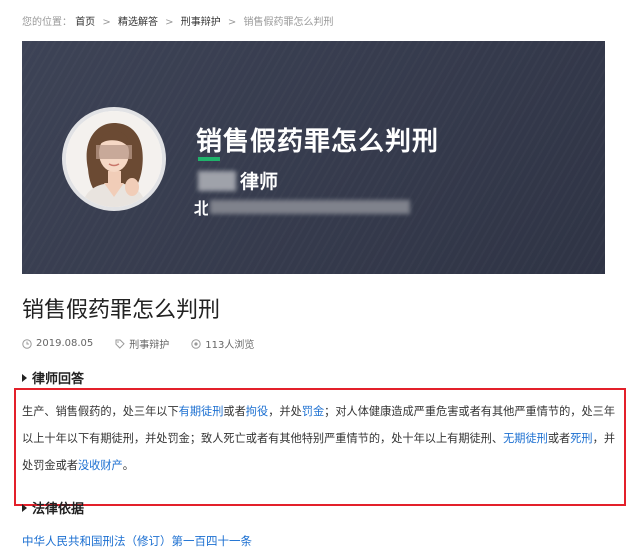 This screenshot has width=634, height=552. Describe the element at coordinates (581, 438) in the screenshot. I see `answer-term-link: 死刑` at that location.